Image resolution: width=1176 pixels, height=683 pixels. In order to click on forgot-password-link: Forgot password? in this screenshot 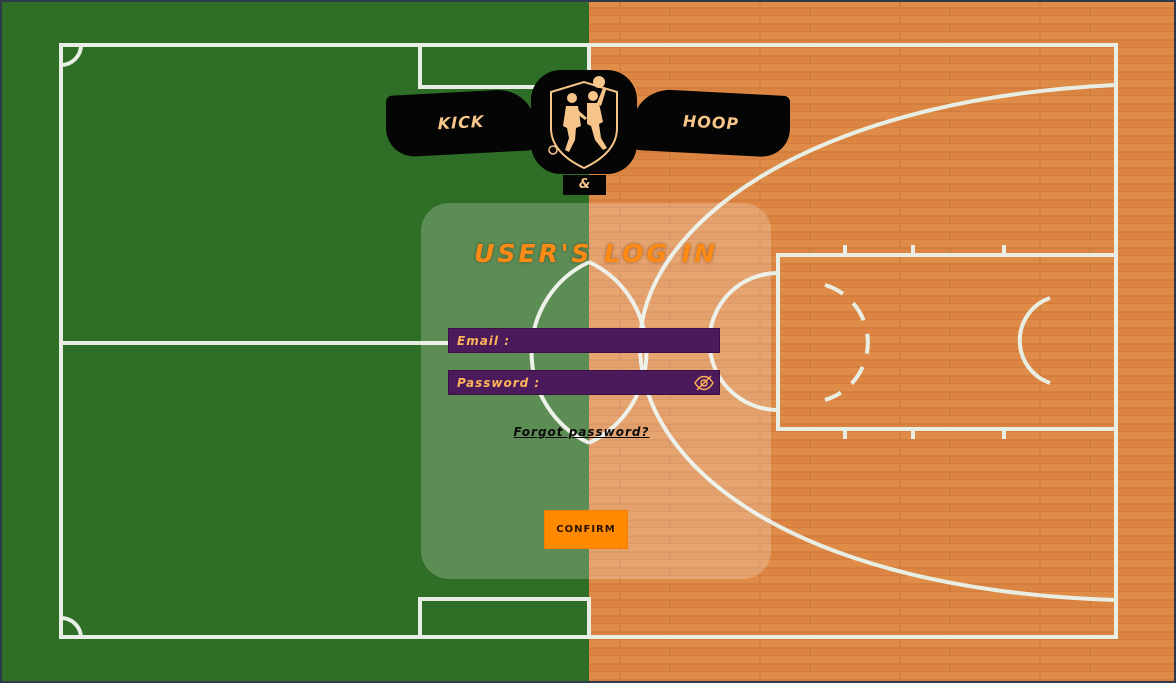, I will do `click(581, 432)`.